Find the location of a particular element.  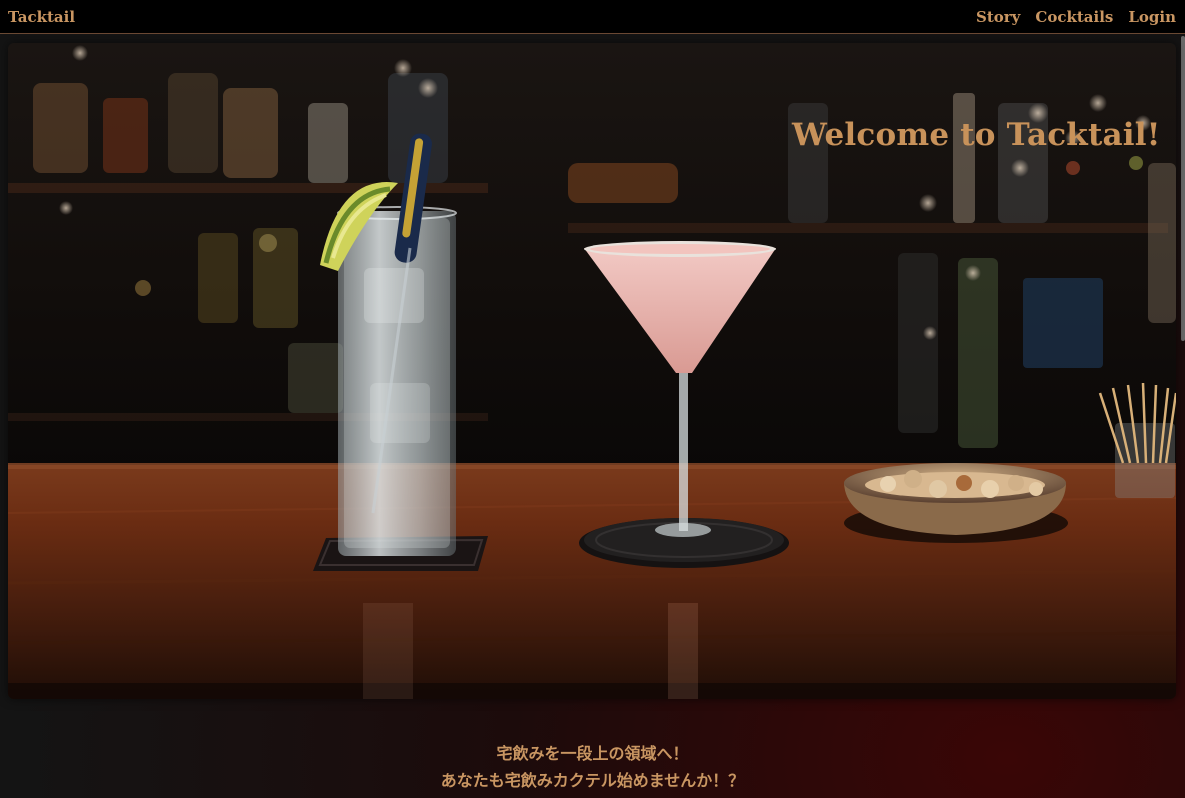

top-navigation-bar: Tacktail Story Cocktails Login is located at coordinates (592, 17).